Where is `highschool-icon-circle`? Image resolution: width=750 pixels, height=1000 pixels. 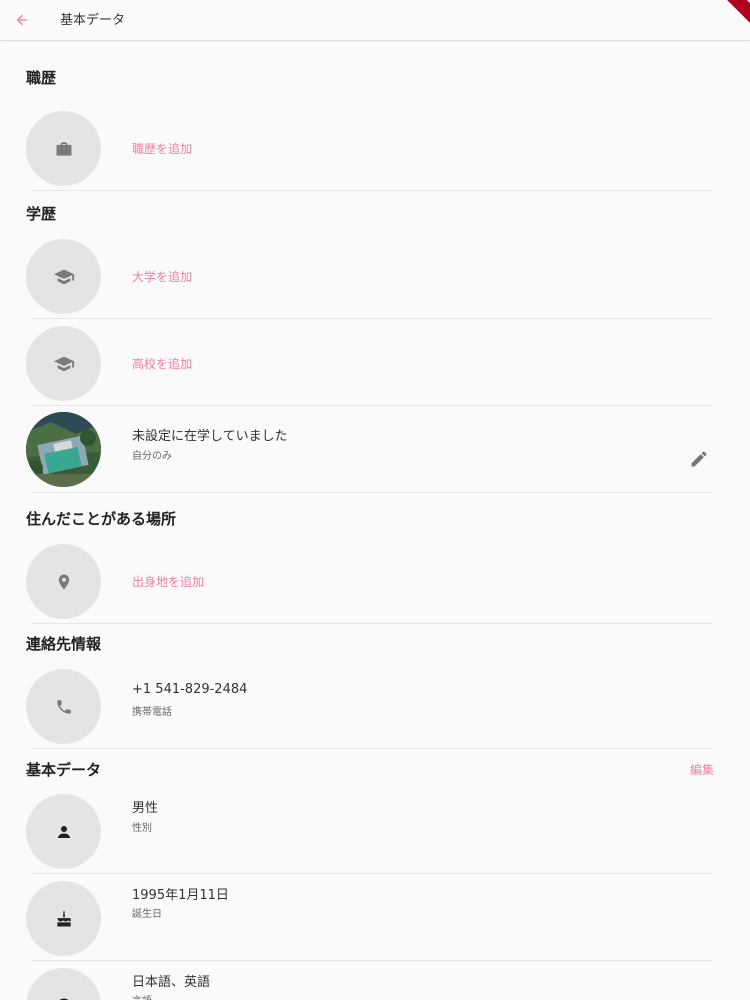
highschool-icon-circle is located at coordinates (63, 363).